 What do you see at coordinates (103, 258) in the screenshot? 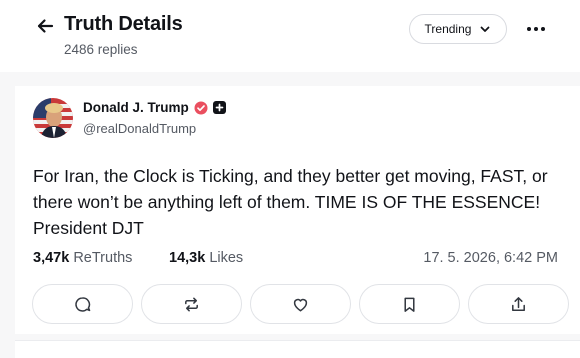
I see `retruths-label: ReTruths` at bounding box center [103, 258].